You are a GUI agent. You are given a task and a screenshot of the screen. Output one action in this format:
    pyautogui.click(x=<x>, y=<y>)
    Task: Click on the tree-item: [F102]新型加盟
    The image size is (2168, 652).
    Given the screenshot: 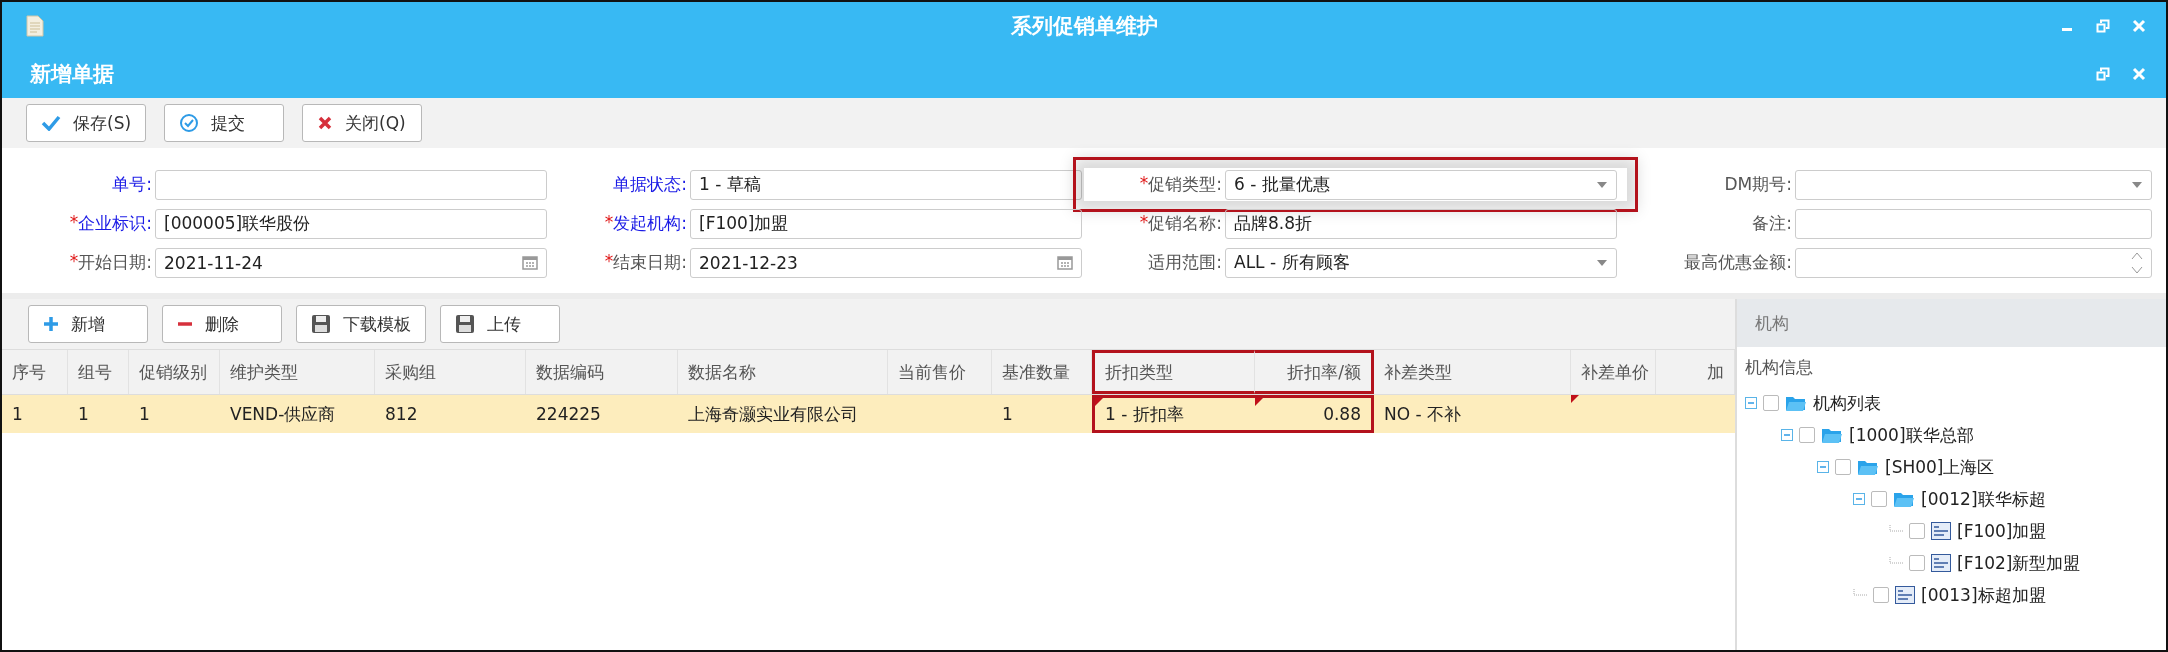 What is the action you would take?
    pyautogui.click(x=2019, y=563)
    